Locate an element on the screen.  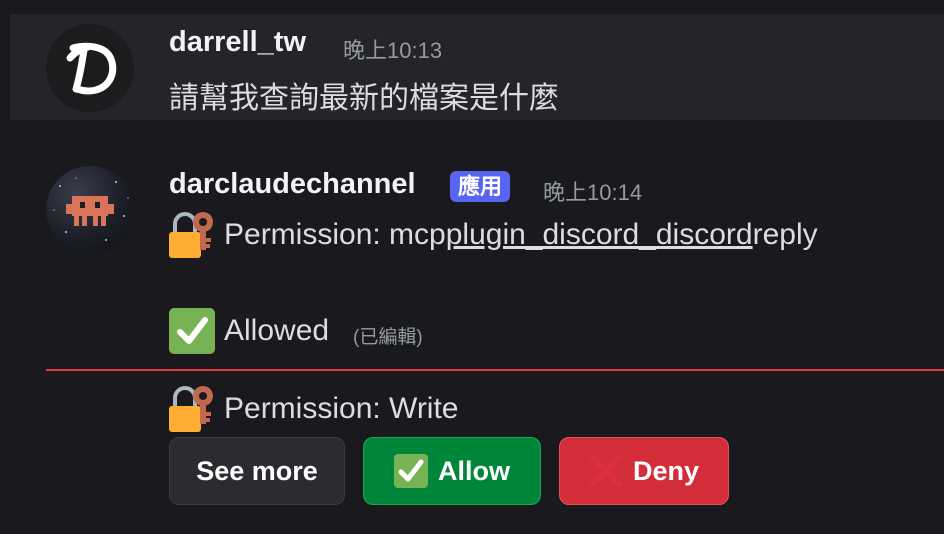
d-logo-icon is located at coordinates (90, 68).